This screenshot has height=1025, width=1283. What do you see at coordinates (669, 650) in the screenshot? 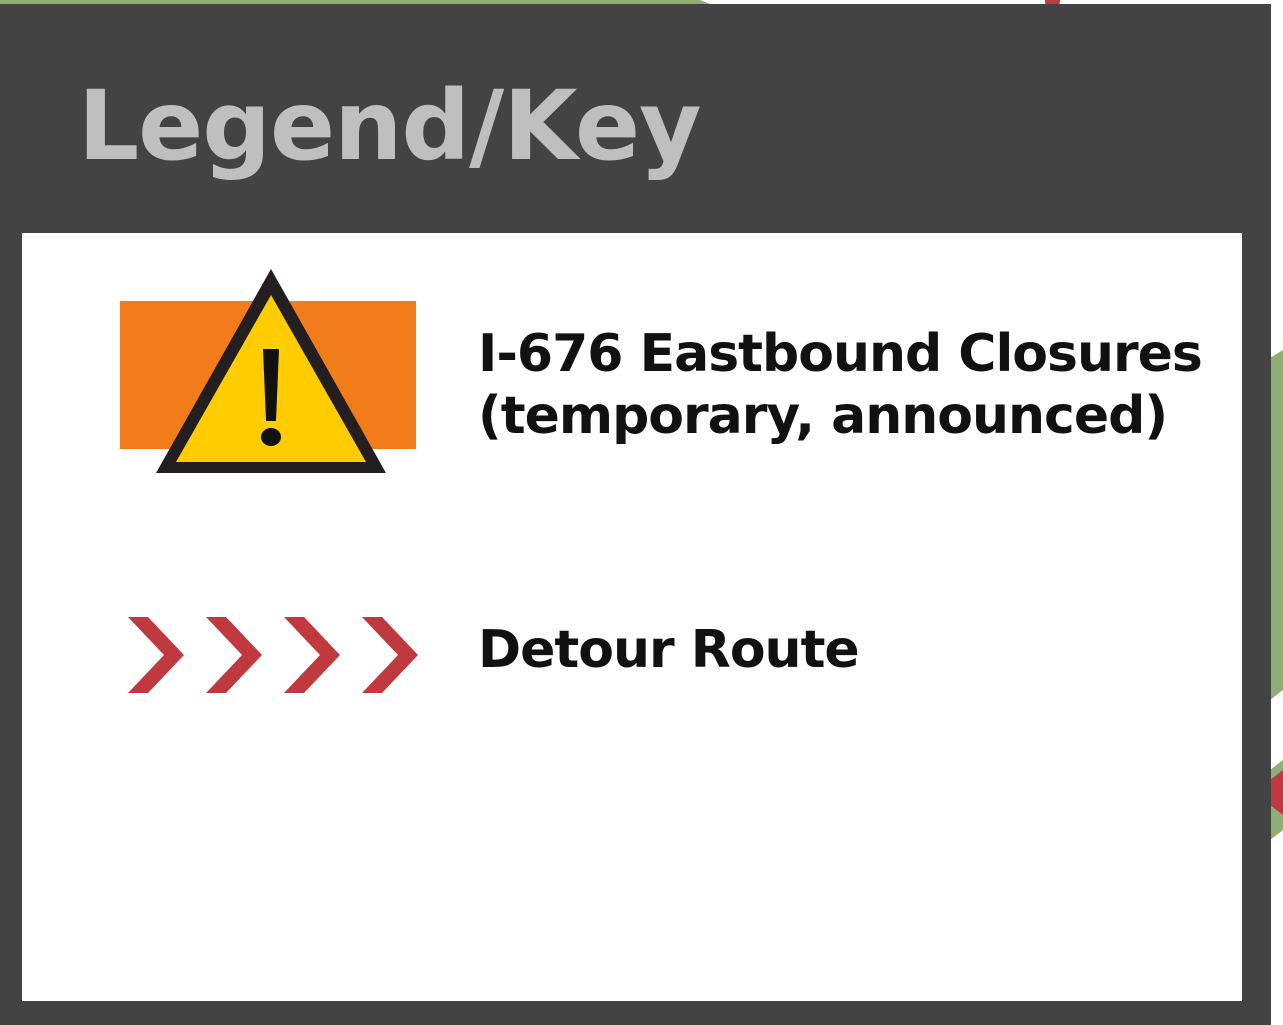
I see `detour-label: Detour Route` at bounding box center [669, 650].